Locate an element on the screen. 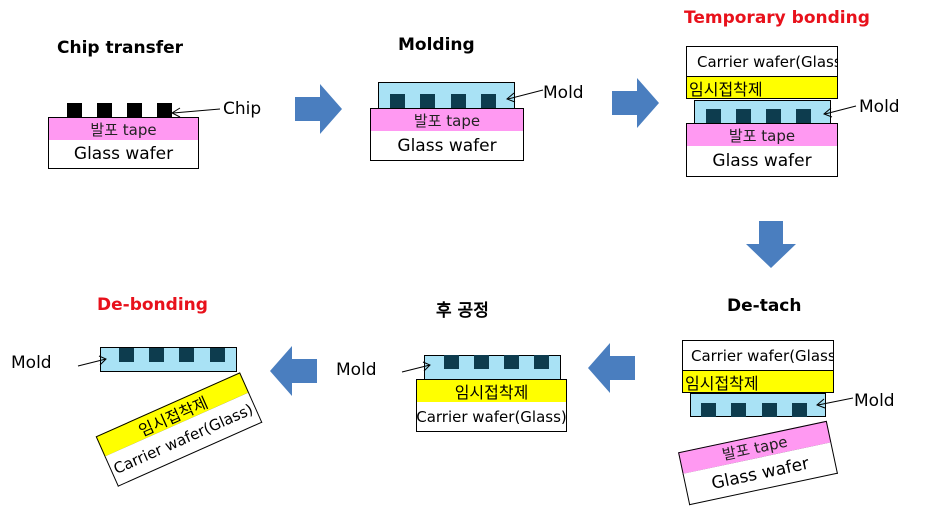 This screenshot has width=928, height=506. step-title-chip-transfer: Chip transfer is located at coordinates (120, 48).